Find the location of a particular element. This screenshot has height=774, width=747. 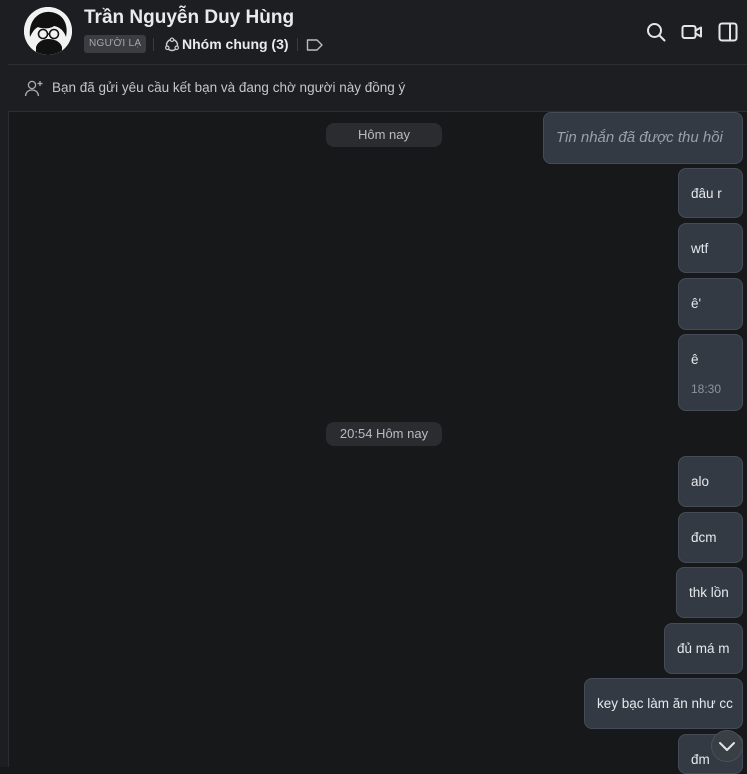

search-icon is located at coordinates (656, 32).